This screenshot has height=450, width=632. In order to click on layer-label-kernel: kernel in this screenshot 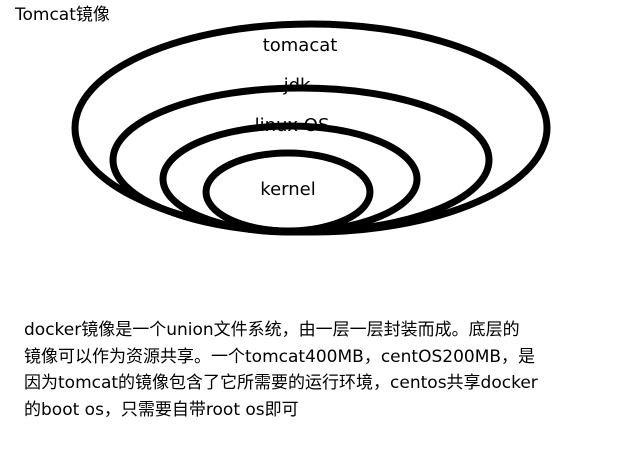, I will do `click(287, 189)`.